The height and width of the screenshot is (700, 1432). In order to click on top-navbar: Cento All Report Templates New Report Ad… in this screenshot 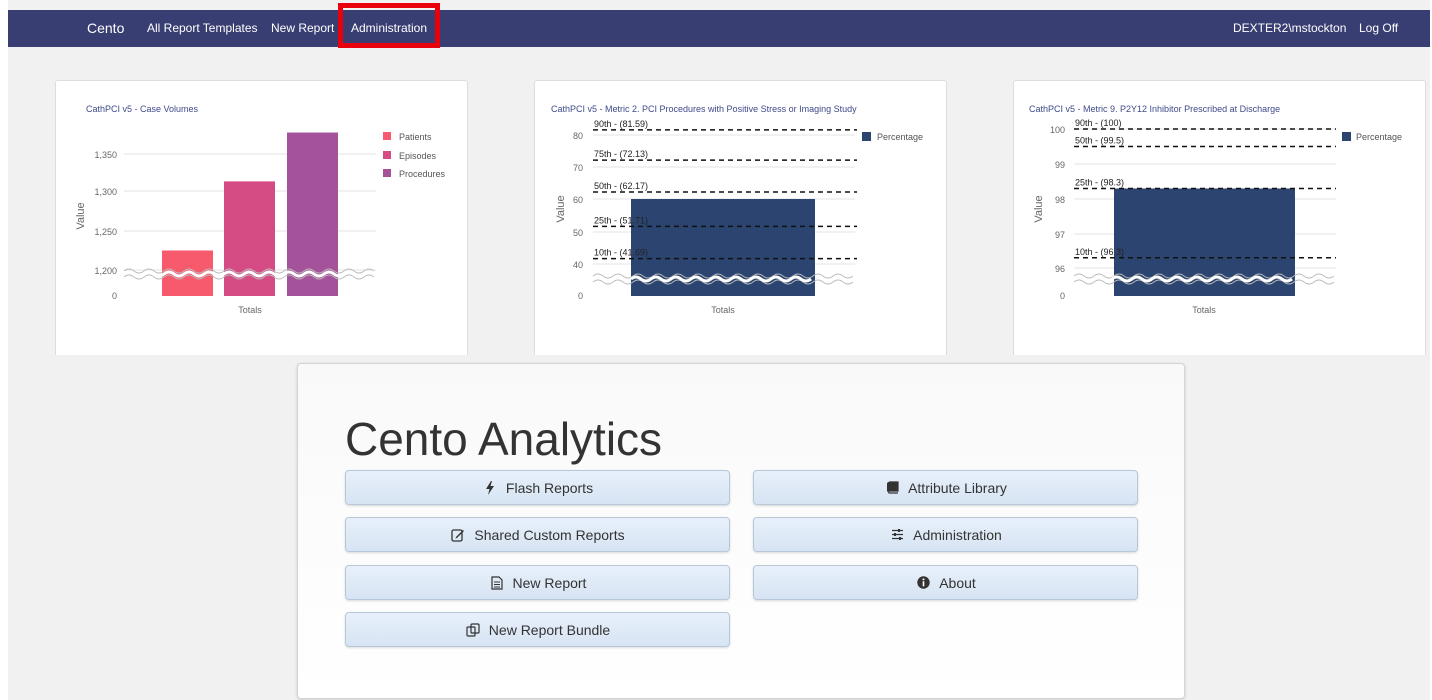, I will do `click(719, 28)`.